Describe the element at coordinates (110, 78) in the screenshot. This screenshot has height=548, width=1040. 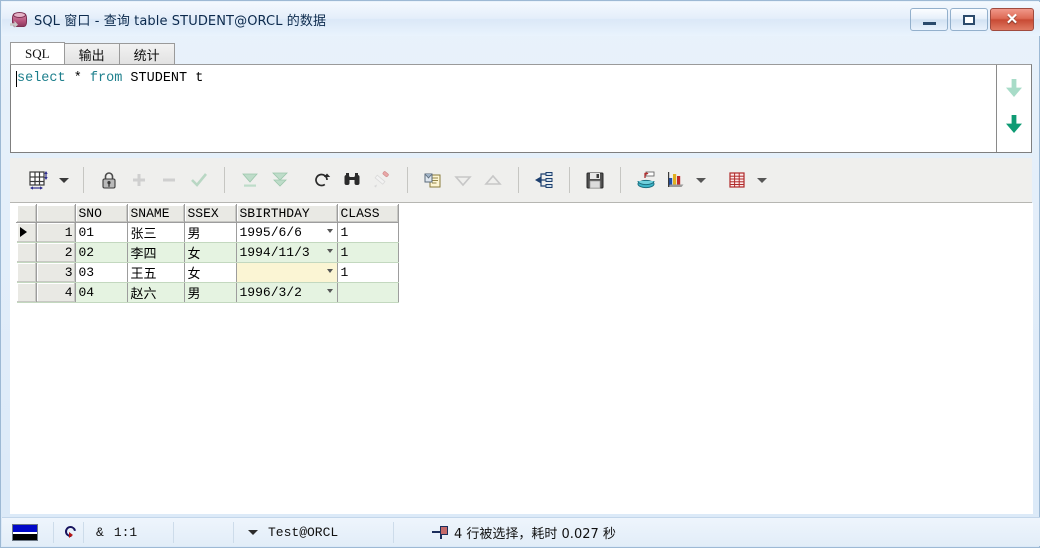
I see `sql-text-line: select * from STUDENT t` at that location.